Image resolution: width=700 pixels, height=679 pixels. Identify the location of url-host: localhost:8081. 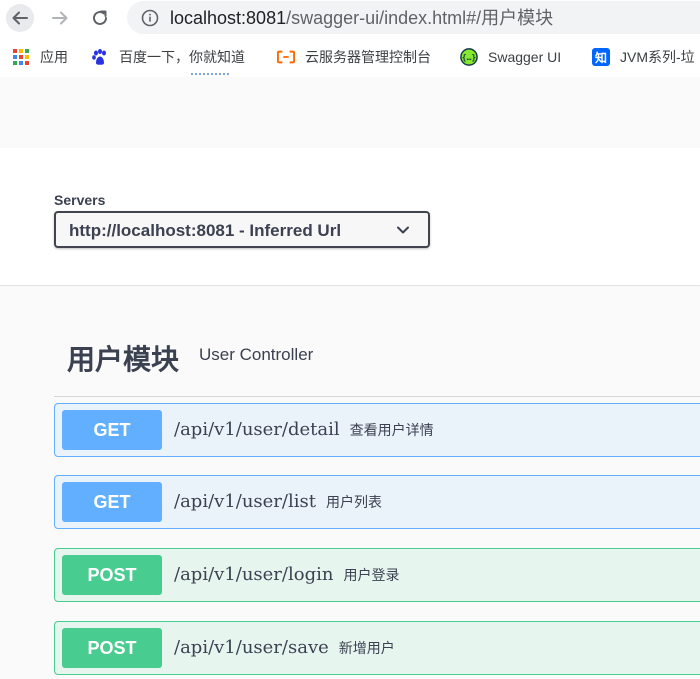
(228, 18).